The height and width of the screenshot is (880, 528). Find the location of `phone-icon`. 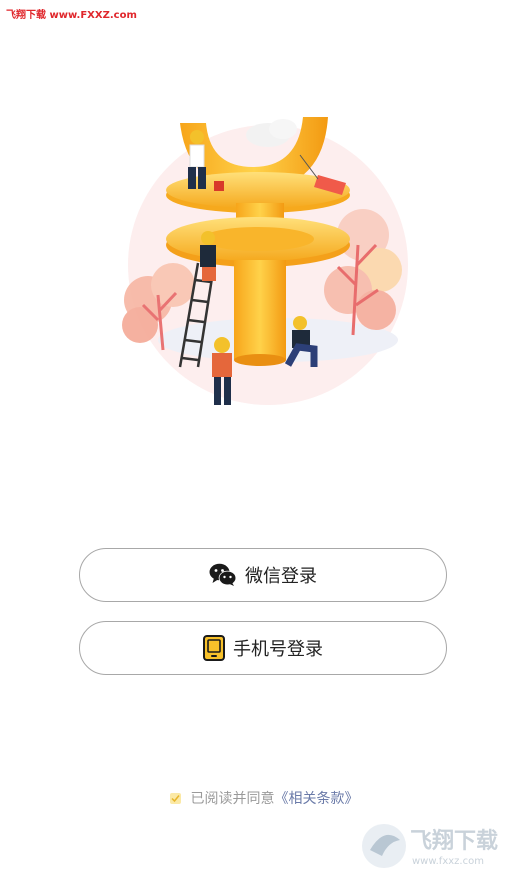

phone-icon is located at coordinates (214, 648).